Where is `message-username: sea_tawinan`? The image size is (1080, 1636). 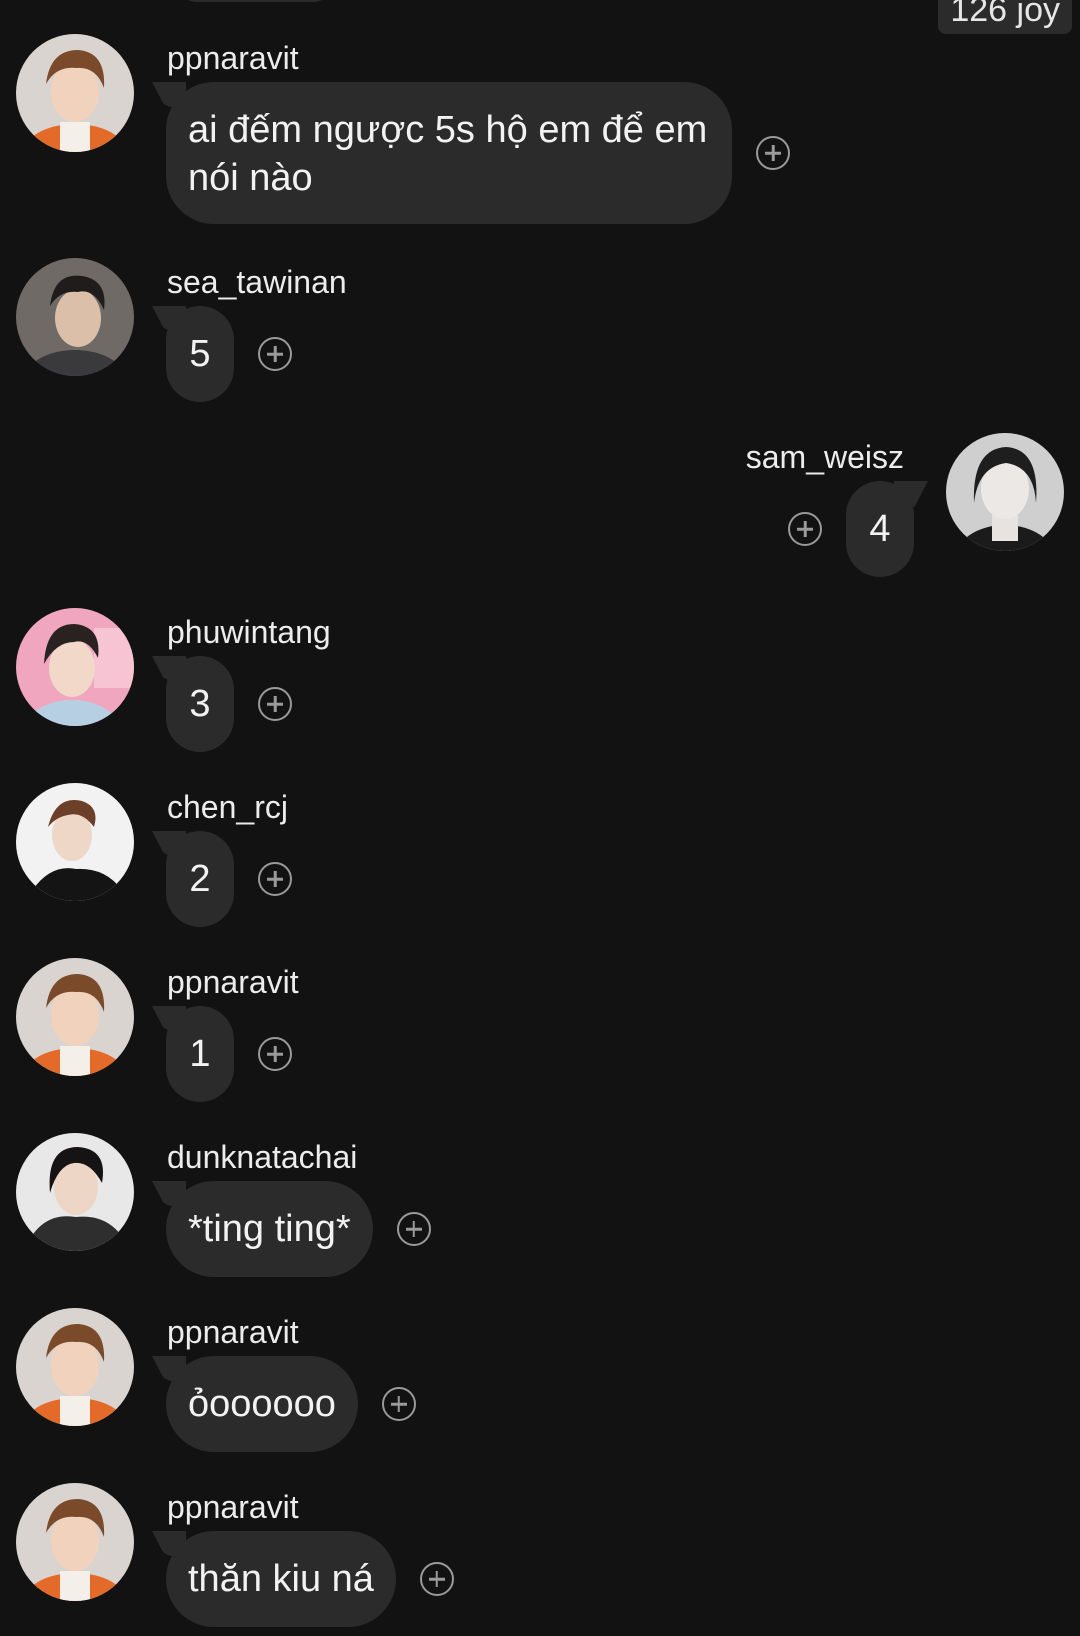 message-username: sea_tawinan is located at coordinates (257, 282).